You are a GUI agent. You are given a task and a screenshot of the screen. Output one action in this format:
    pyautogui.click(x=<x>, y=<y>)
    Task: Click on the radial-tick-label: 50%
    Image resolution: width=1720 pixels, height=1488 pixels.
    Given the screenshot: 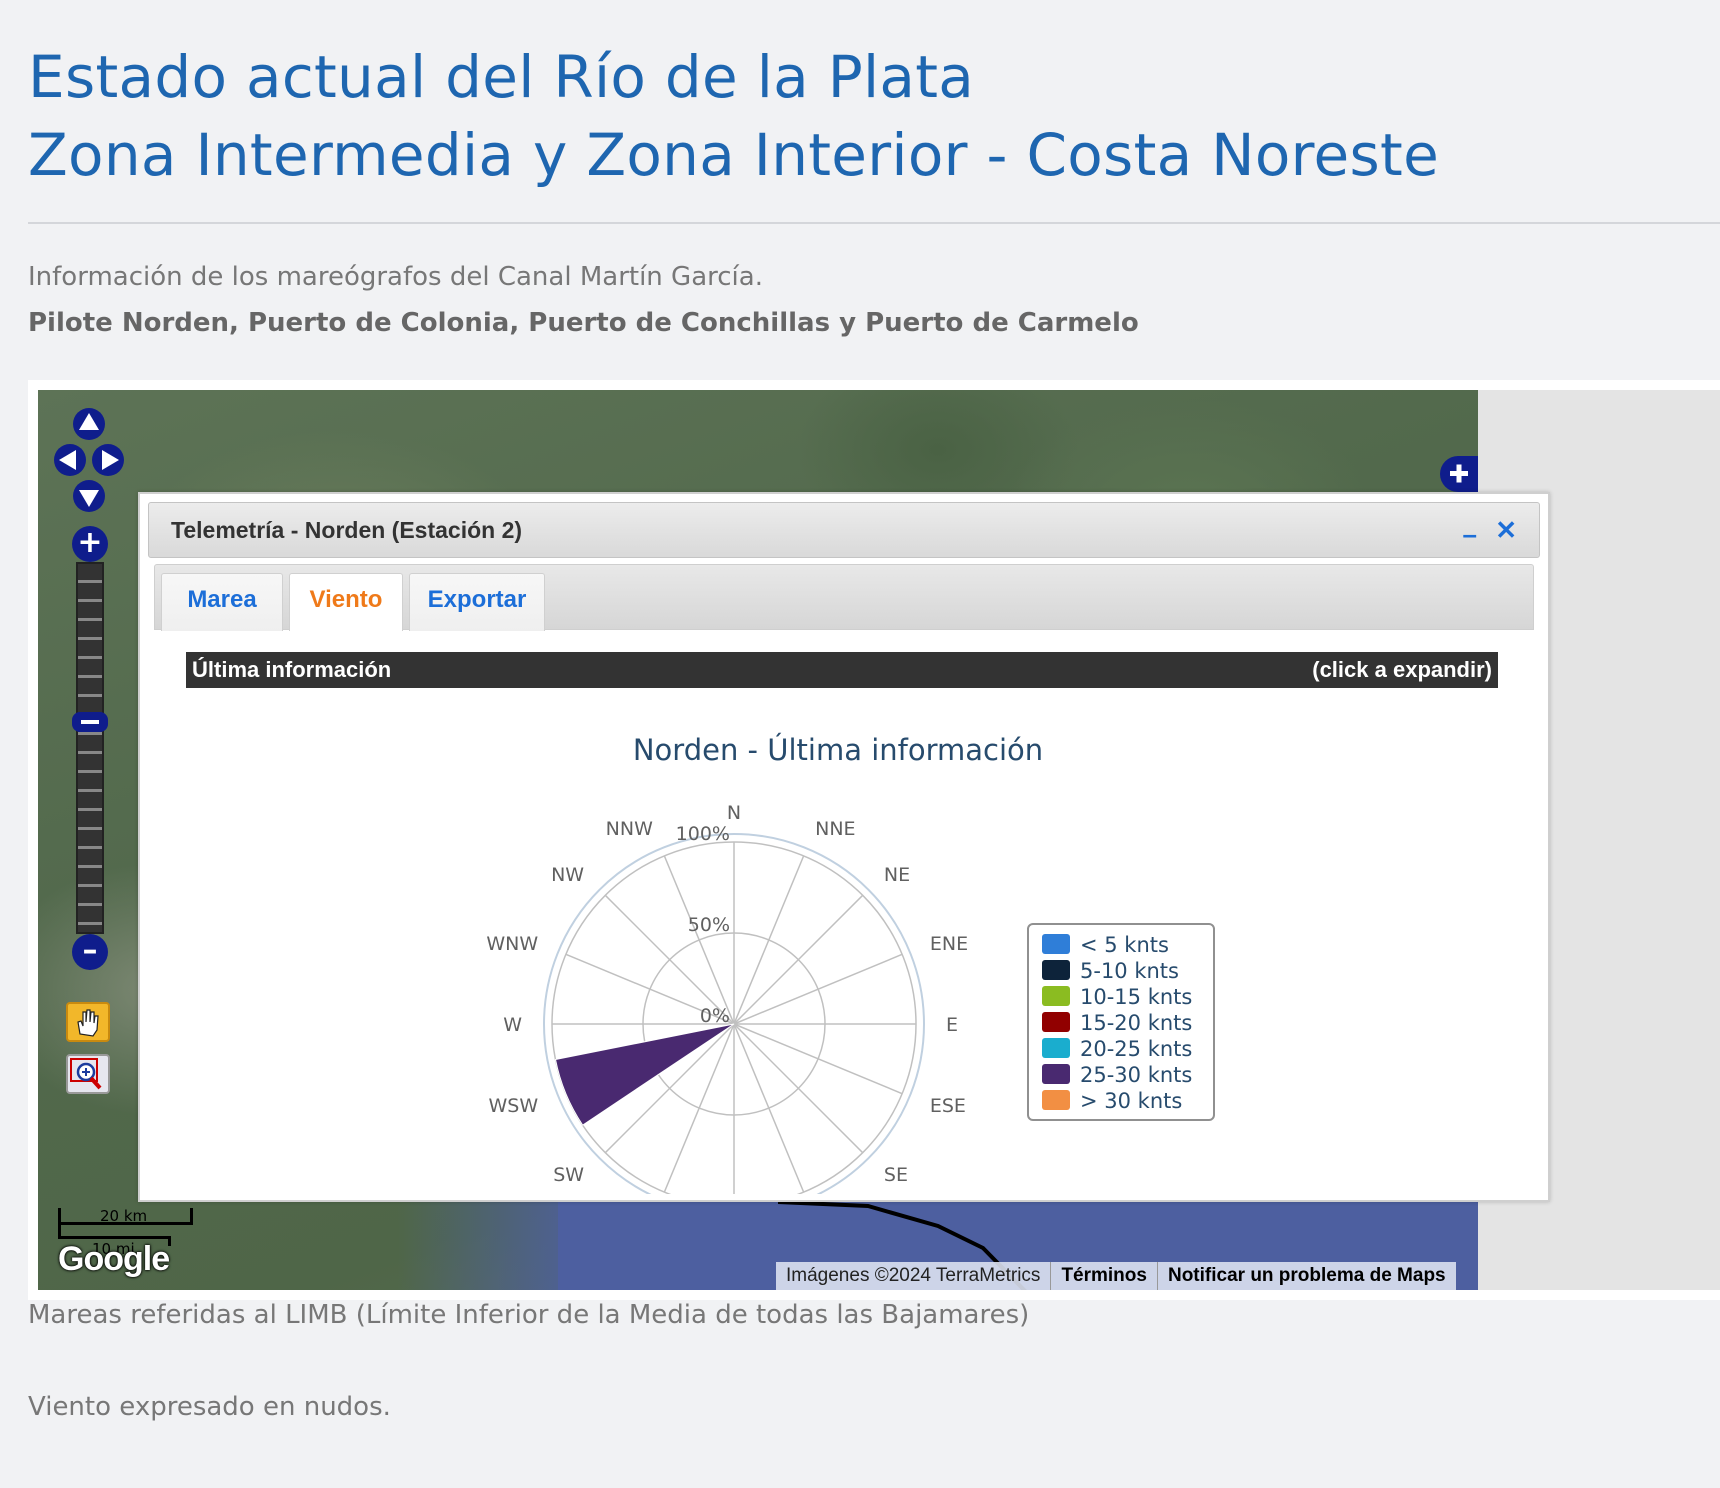 What is the action you would take?
    pyautogui.click(x=709, y=925)
    